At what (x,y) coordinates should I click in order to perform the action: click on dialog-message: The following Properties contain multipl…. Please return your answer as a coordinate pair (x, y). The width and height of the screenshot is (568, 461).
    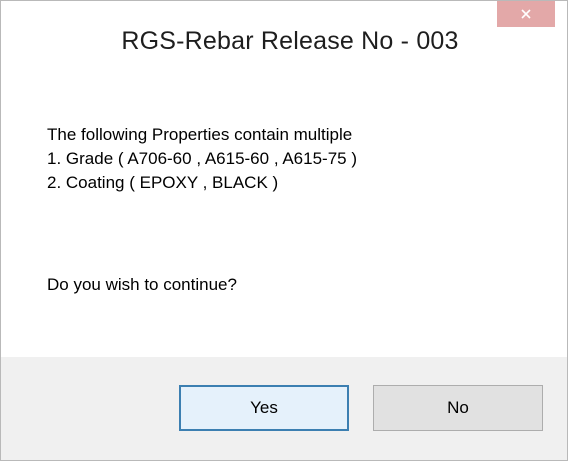
    Looking at the image, I should click on (202, 159).